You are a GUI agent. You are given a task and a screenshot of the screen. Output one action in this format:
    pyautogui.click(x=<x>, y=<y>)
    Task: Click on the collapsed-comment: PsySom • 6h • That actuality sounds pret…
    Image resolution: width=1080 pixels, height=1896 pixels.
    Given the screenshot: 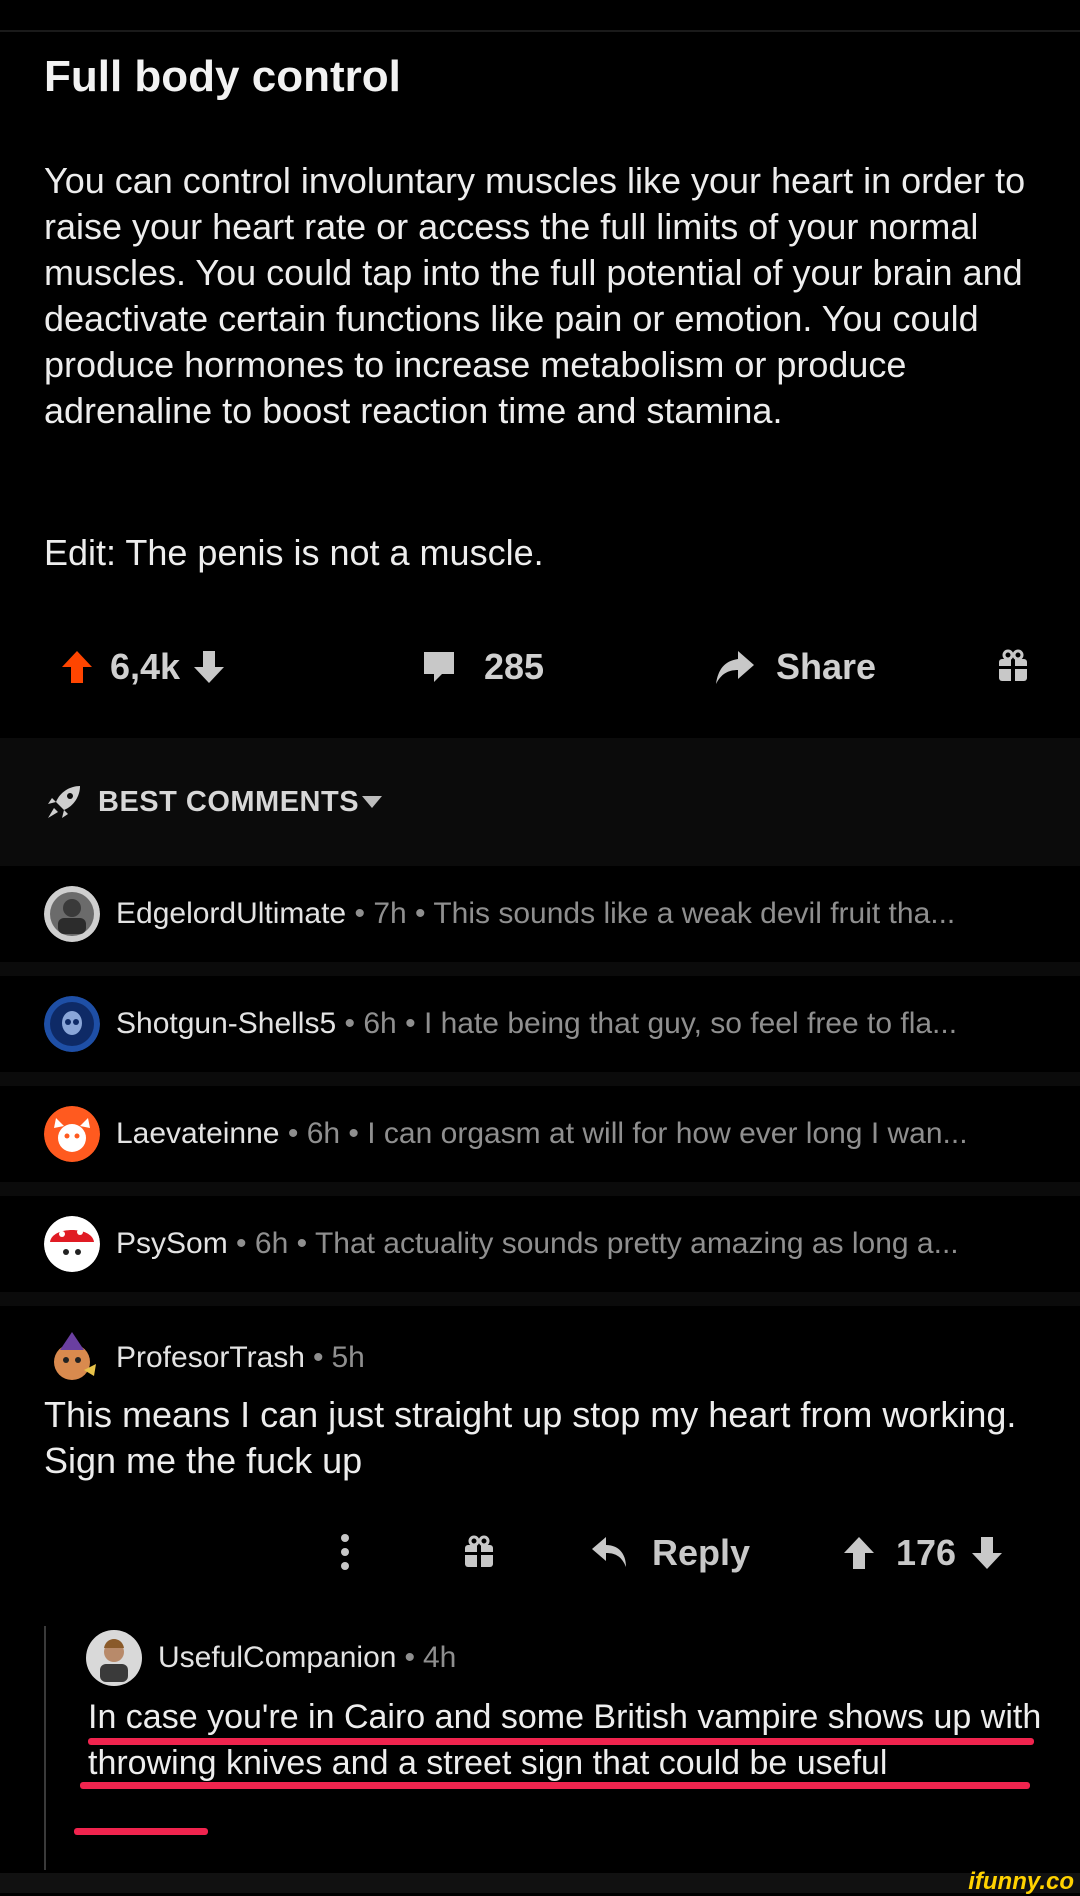 What is the action you would take?
    pyautogui.click(x=540, y=1244)
    